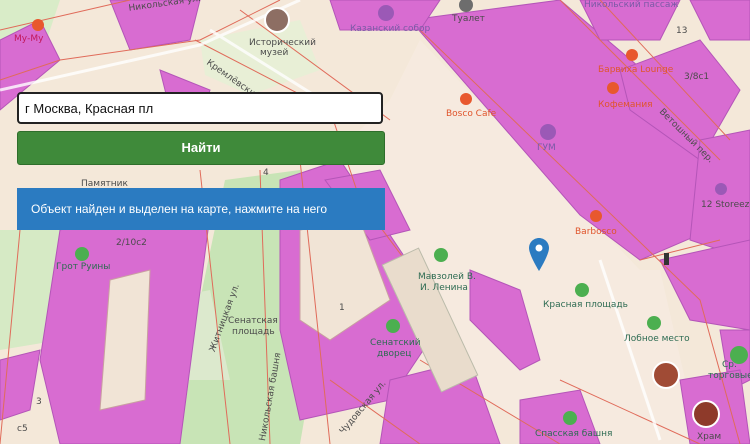  I want to click on coffeemania-label: Кофемания, so click(625, 105).